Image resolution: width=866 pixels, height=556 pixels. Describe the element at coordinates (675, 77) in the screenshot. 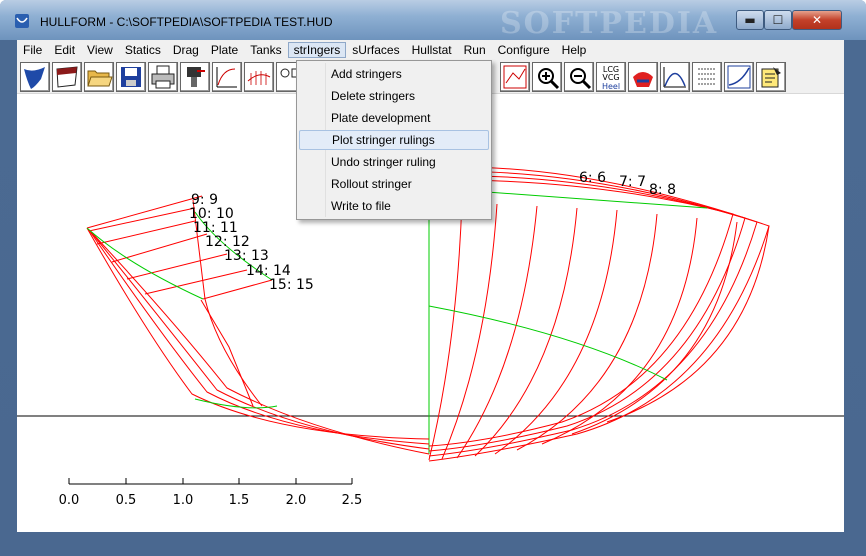

I see `area-curve-icon` at that location.